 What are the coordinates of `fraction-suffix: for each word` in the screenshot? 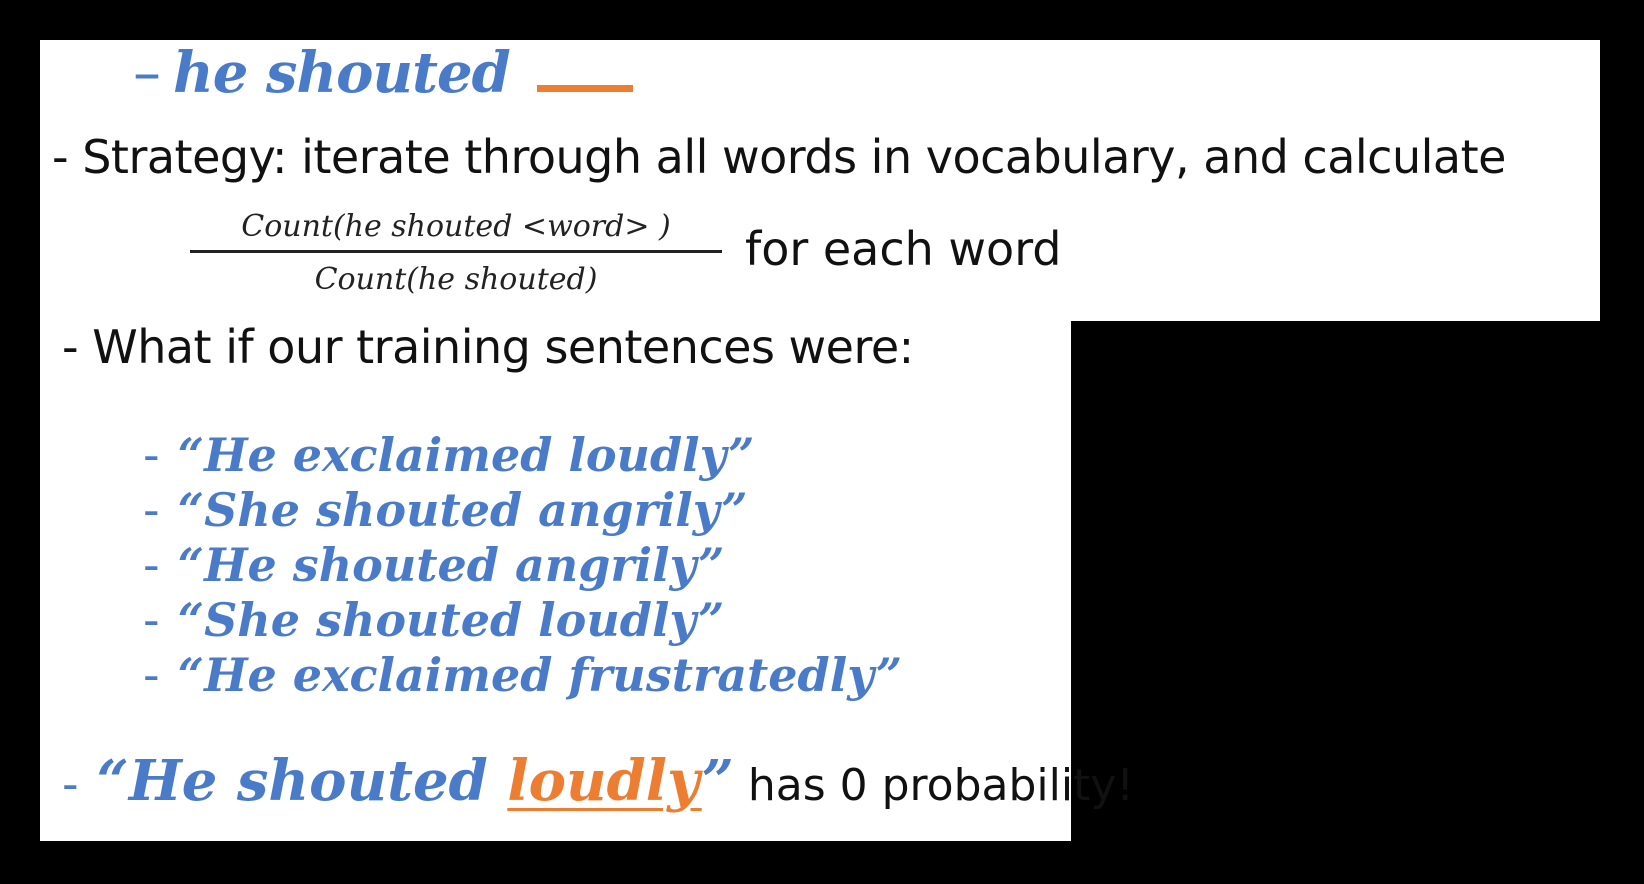 It's located at (903, 249).